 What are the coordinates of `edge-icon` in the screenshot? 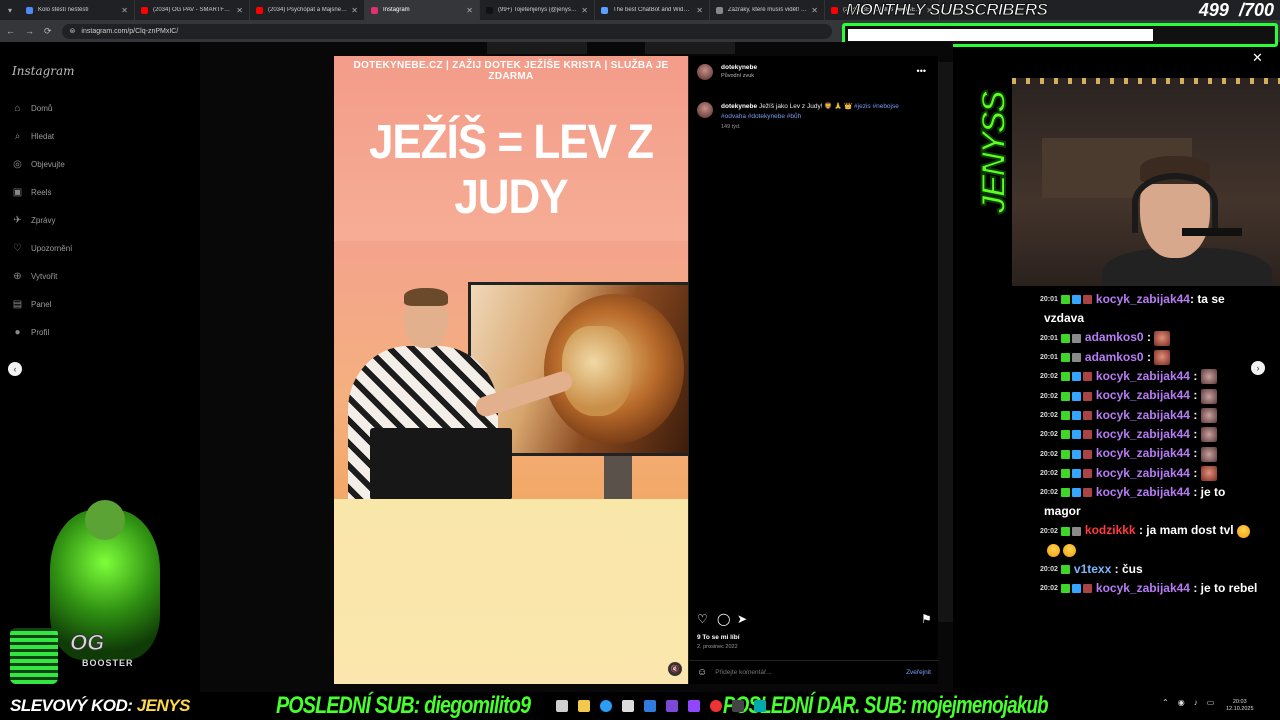 It's located at (606, 706).